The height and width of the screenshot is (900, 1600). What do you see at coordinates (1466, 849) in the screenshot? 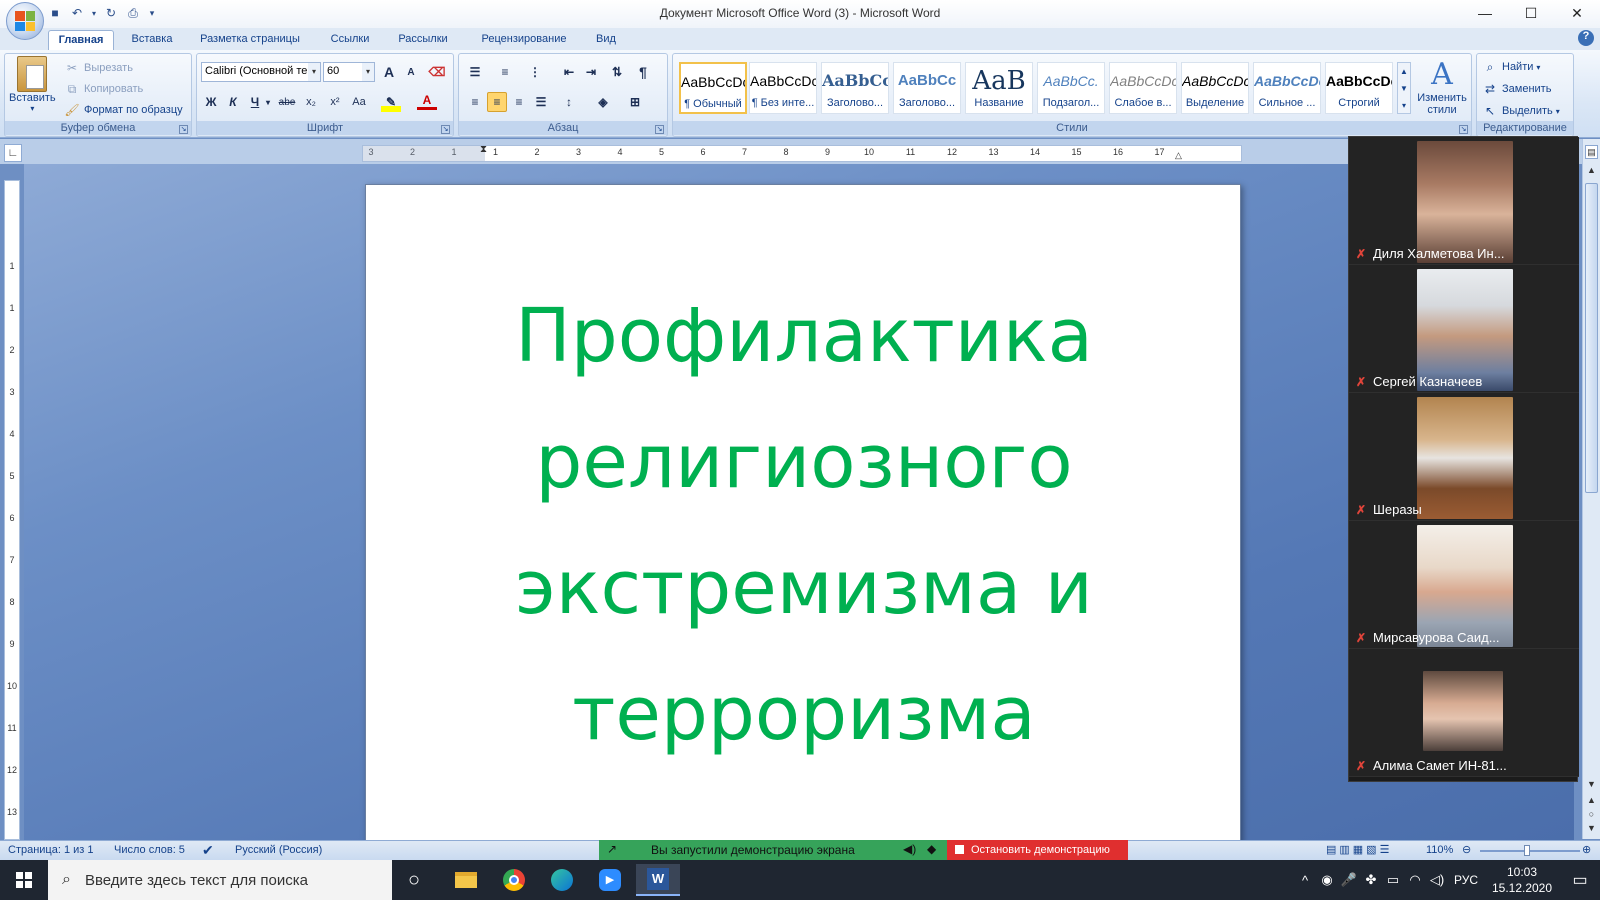
I see `zoom-out-icon: ⊖` at bounding box center [1466, 849].